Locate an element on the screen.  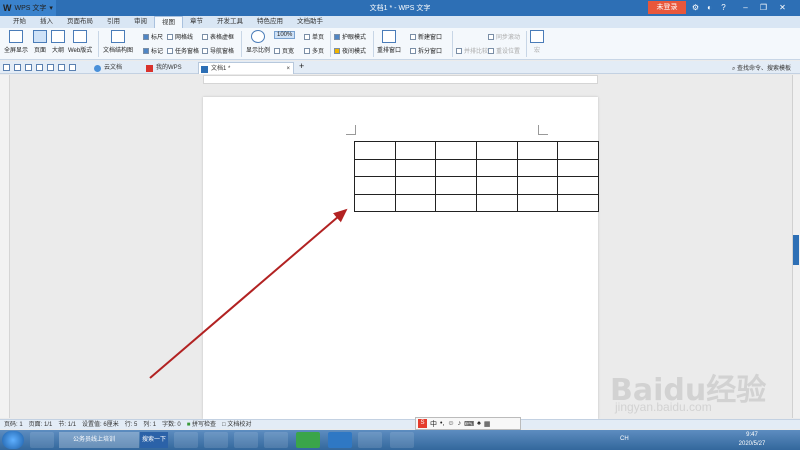
emoji-icon: ☺ is located at coordinates (450, 423).